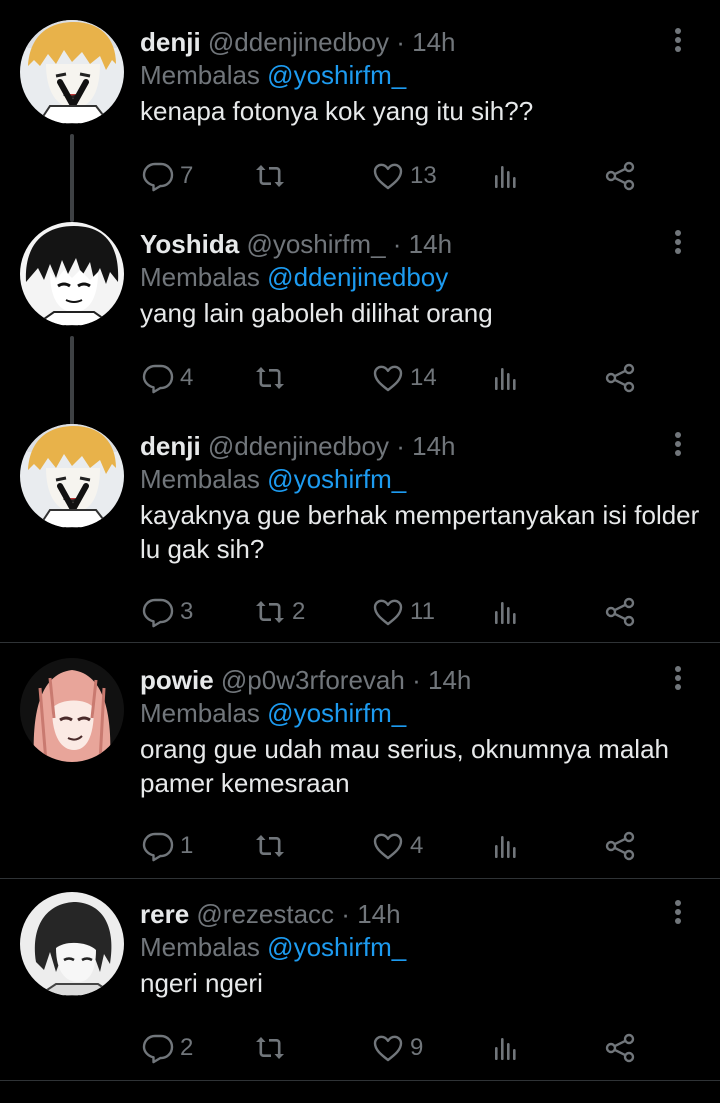 The width and height of the screenshot is (720, 1103). I want to click on reply-button: 1, so click(167, 846).